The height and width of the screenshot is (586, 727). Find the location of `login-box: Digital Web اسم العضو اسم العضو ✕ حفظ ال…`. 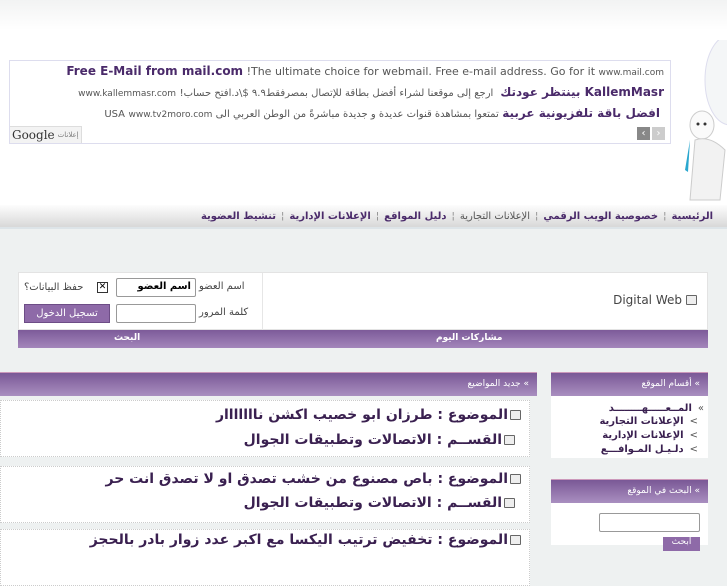

login-box: Digital Web اسم العضو اسم العضو ✕ حفظ ال… is located at coordinates (363, 301).